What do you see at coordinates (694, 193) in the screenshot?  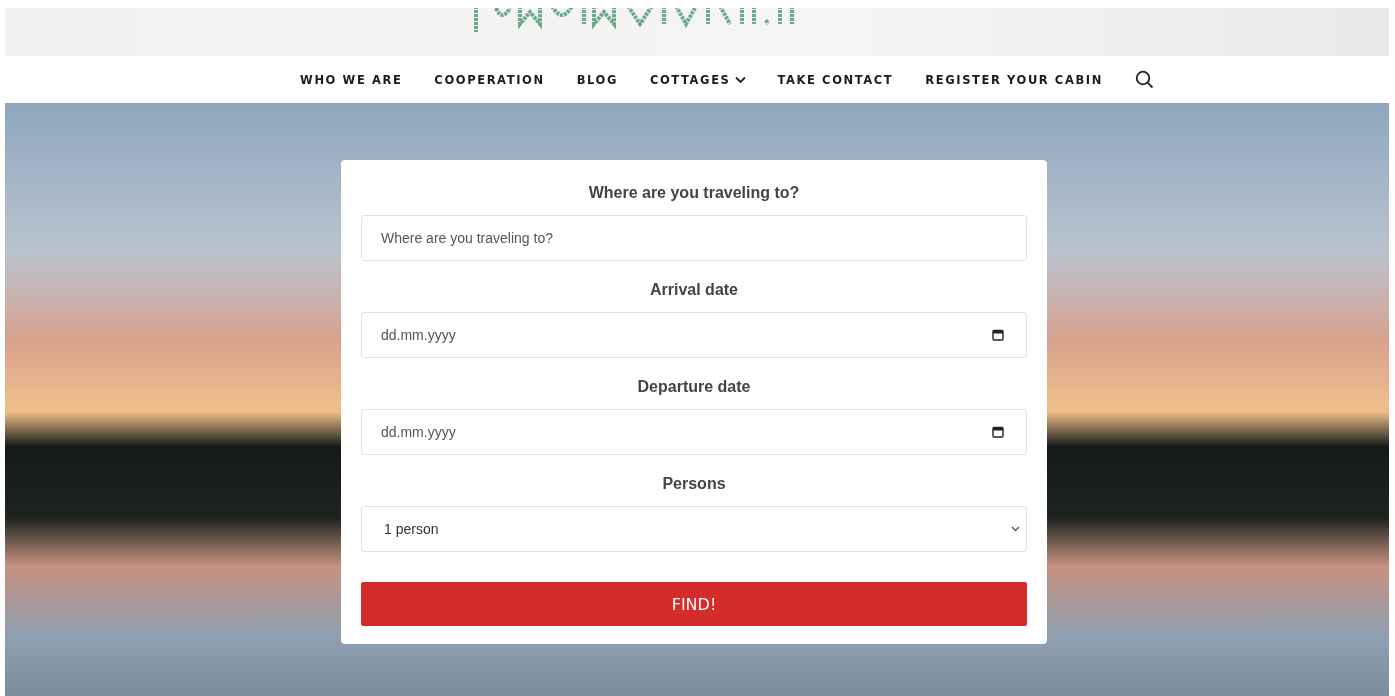 I see `field-label: Where are you traveling to?` at bounding box center [694, 193].